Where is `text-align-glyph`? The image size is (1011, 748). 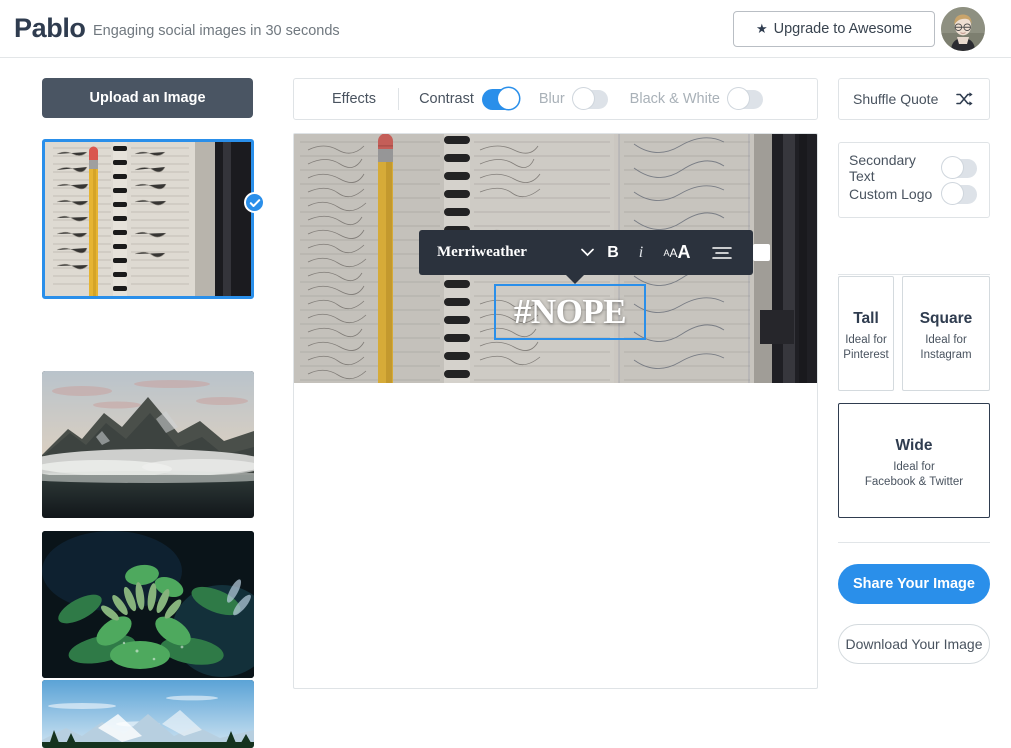
text-align-glyph is located at coordinates (722, 252).